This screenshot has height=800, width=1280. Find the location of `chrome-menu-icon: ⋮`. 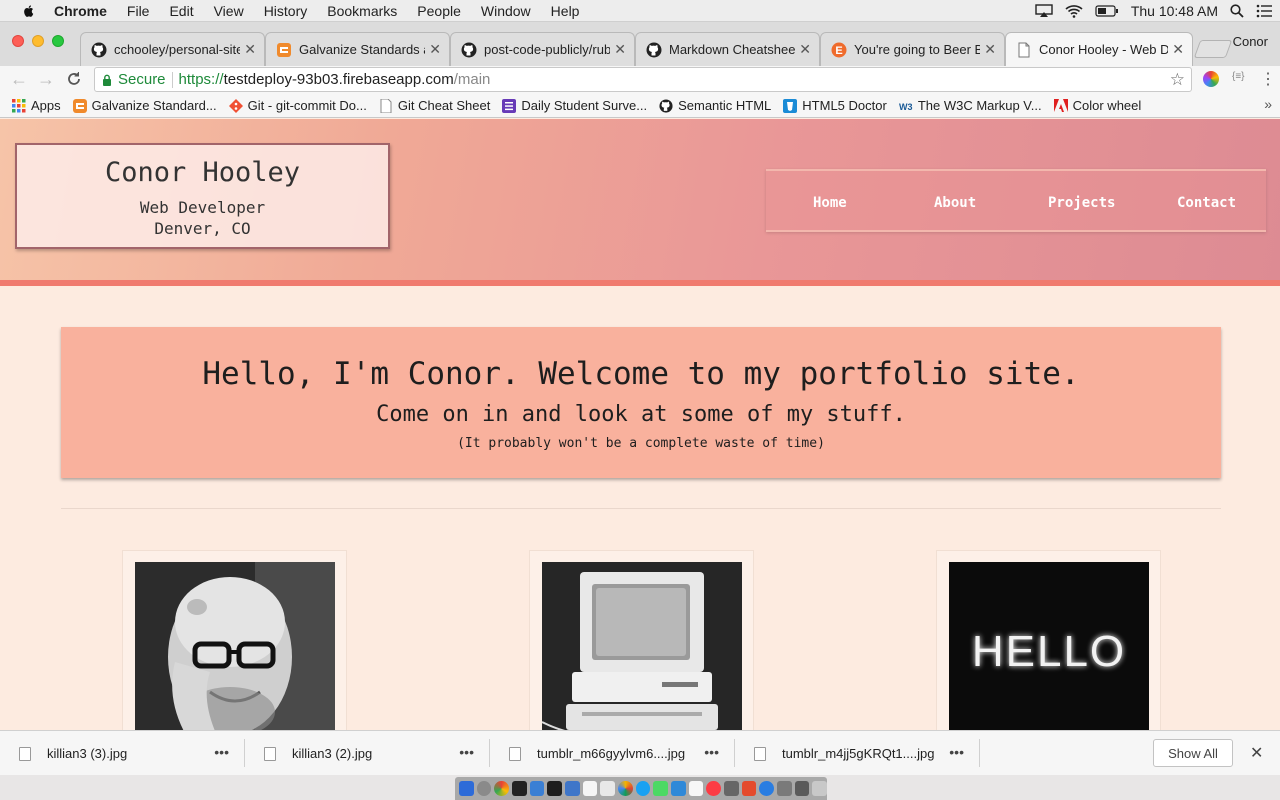

chrome-menu-icon: ⋮ is located at coordinates (1268, 79).